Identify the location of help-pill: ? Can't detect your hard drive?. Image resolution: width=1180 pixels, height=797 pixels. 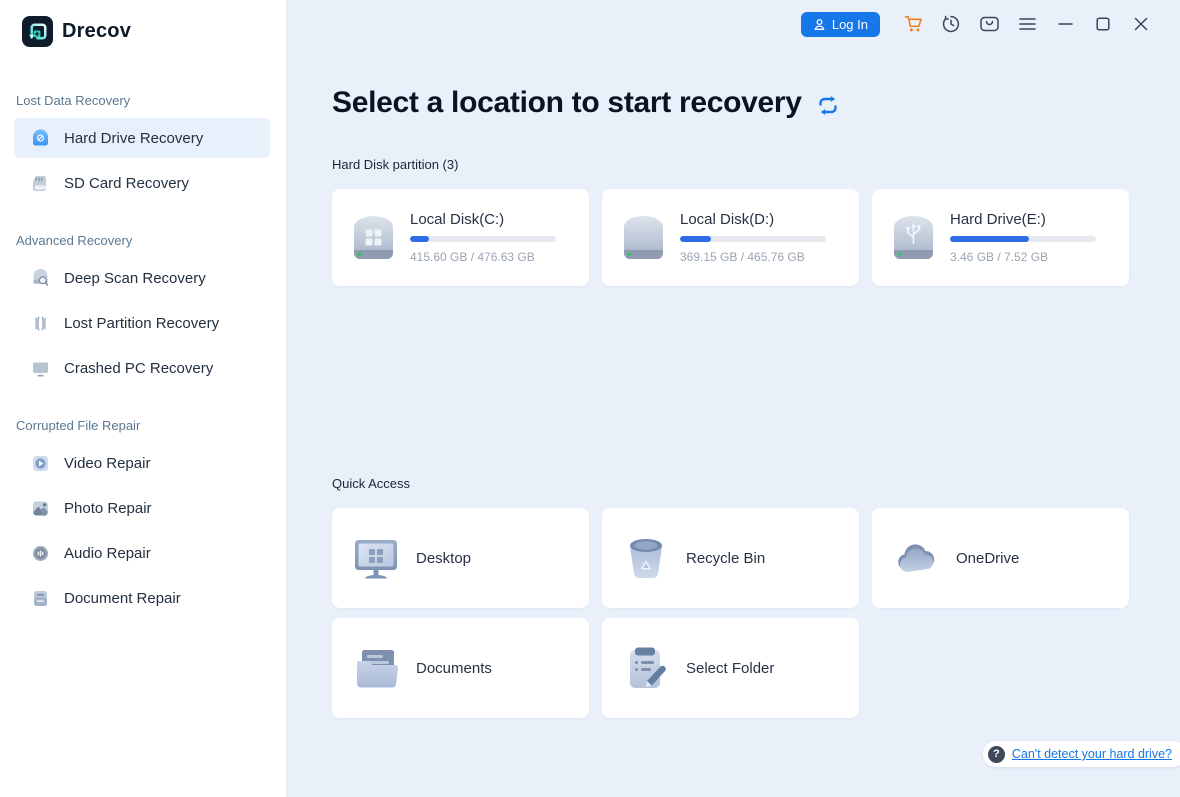
(1081, 754).